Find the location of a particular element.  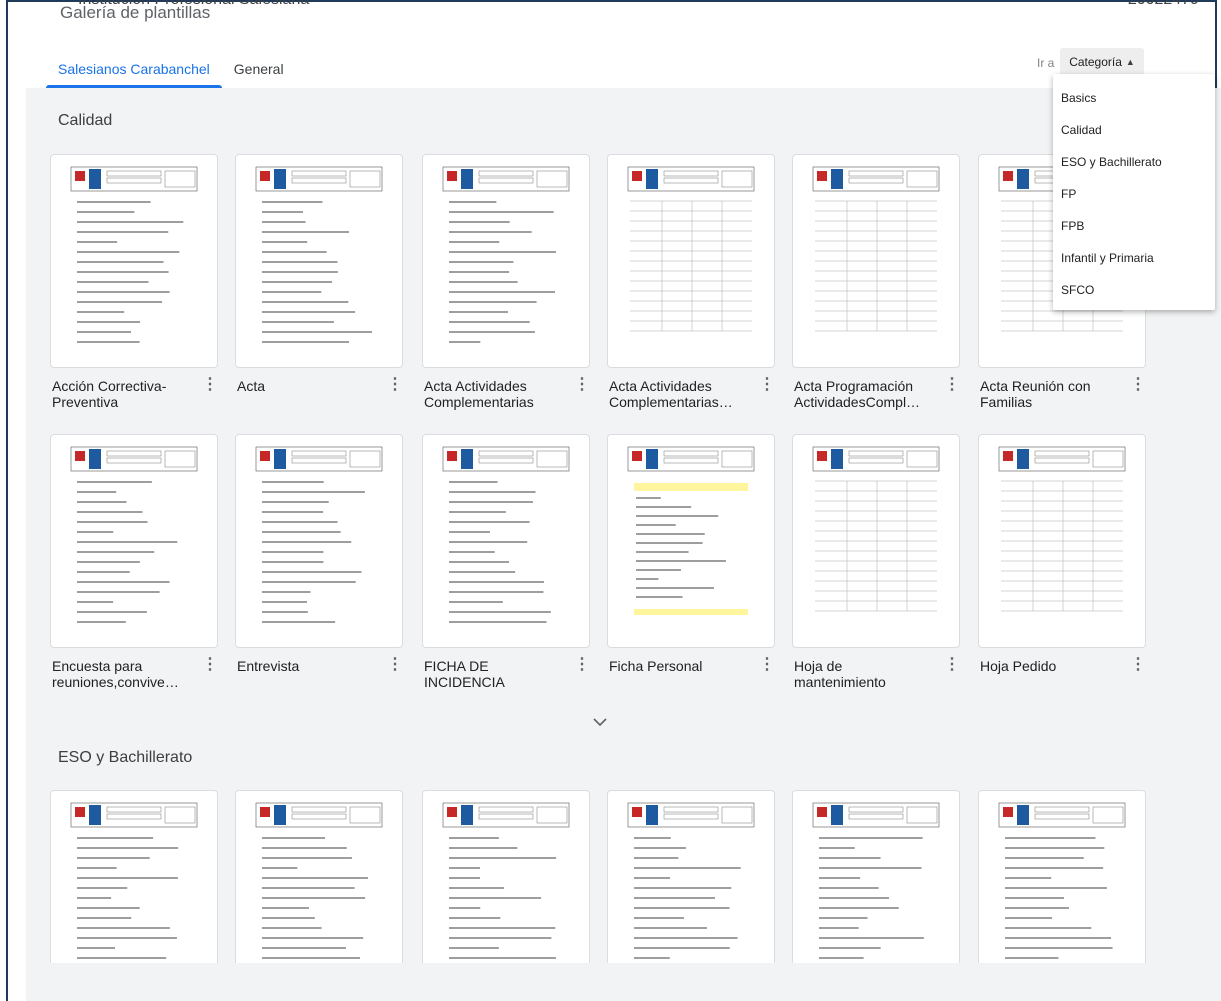

template-name: Acción Correctiva-Preventiva is located at coordinates (117, 394).